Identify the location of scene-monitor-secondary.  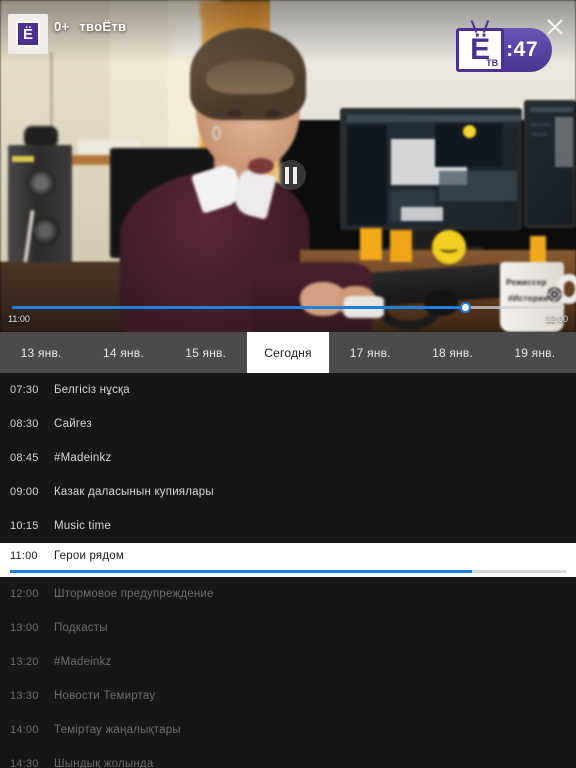
(550, 164).